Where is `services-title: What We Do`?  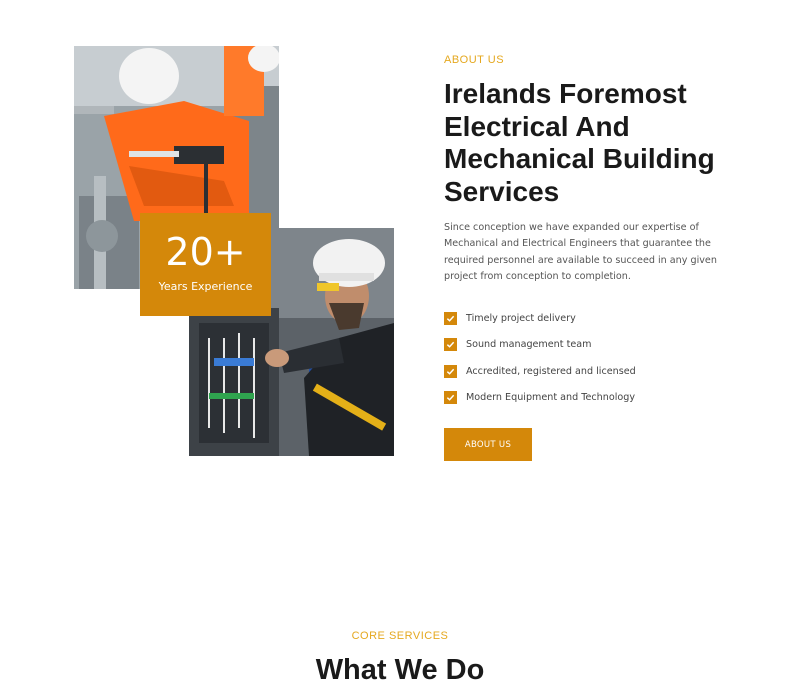
services-title: What We Do is located at coordinates (400, 670).